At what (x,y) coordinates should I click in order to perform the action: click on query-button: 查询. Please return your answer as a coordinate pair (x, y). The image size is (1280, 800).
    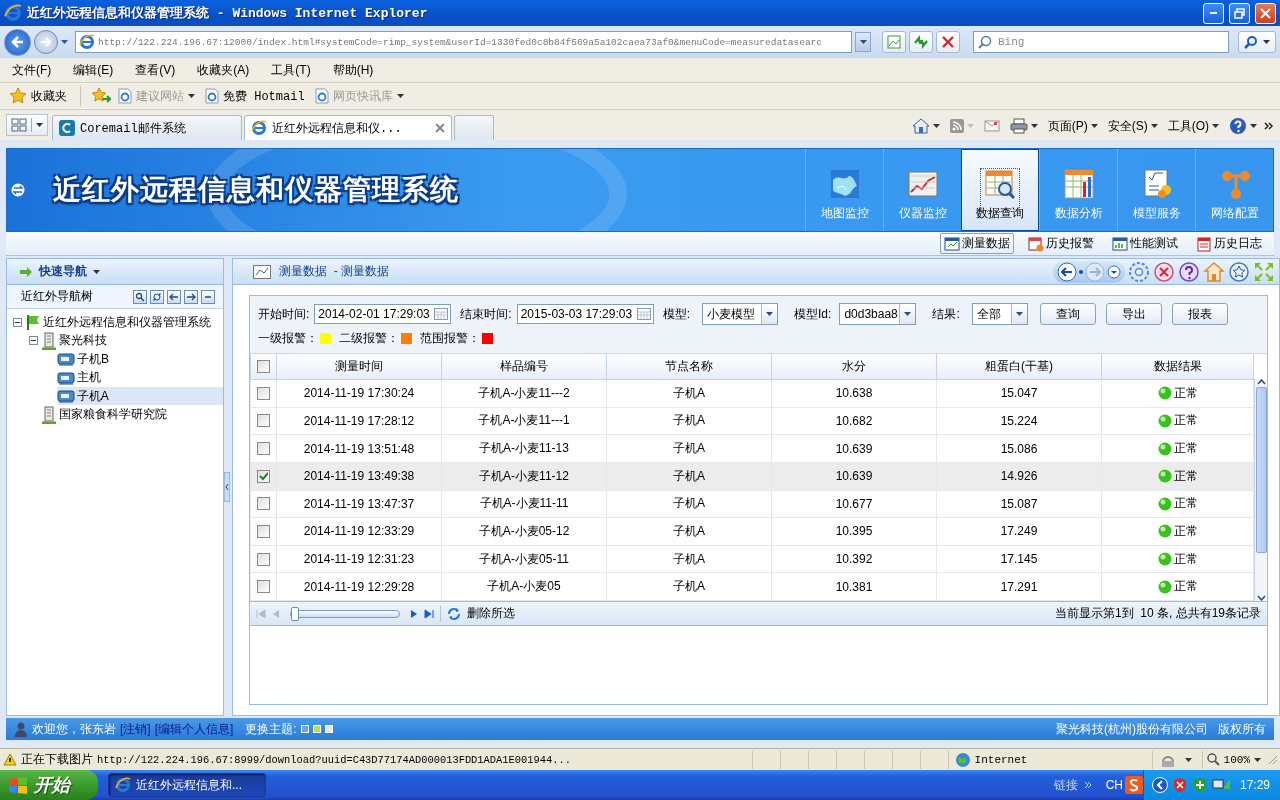
    Looking at the image, I should click on (1067, 314).